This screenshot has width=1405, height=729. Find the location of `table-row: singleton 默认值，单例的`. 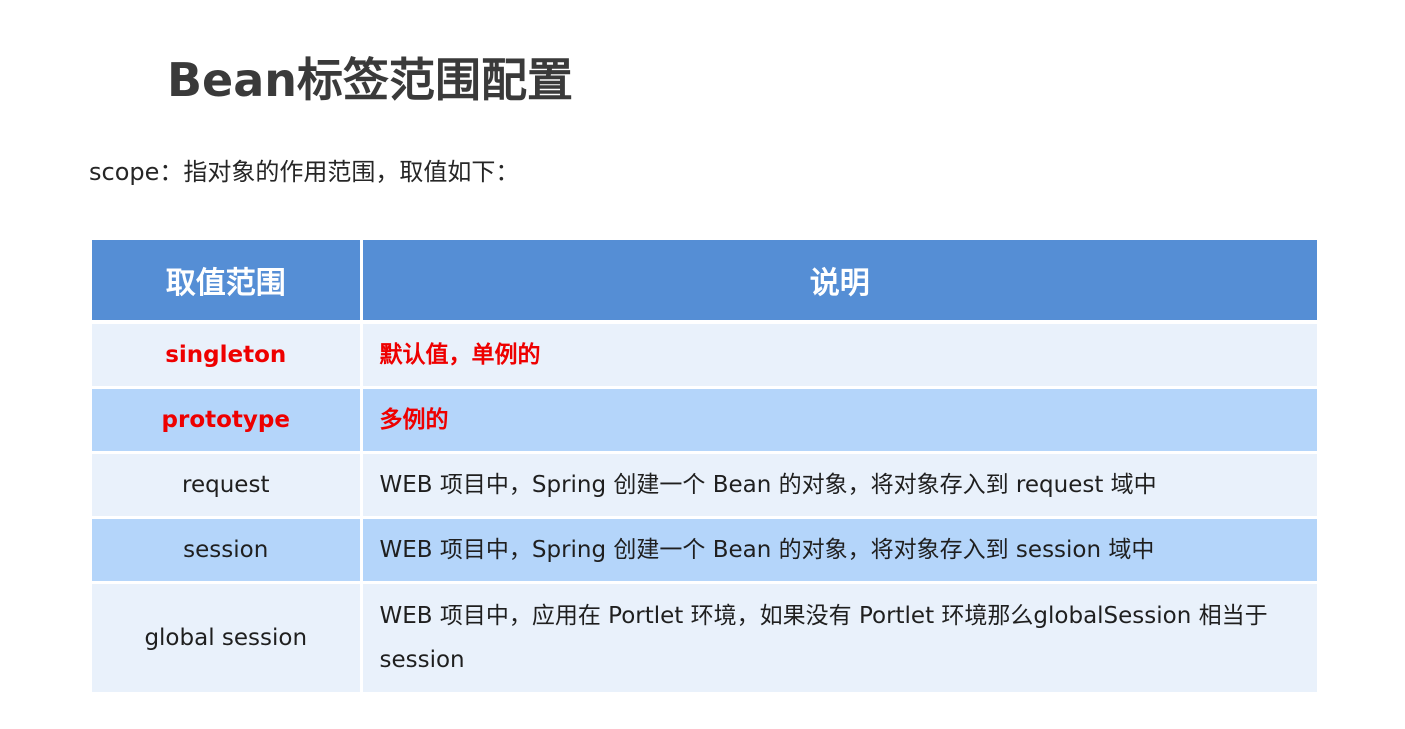

table-row: singleton 默认值，单例的 is located at coordinates (704, 355).